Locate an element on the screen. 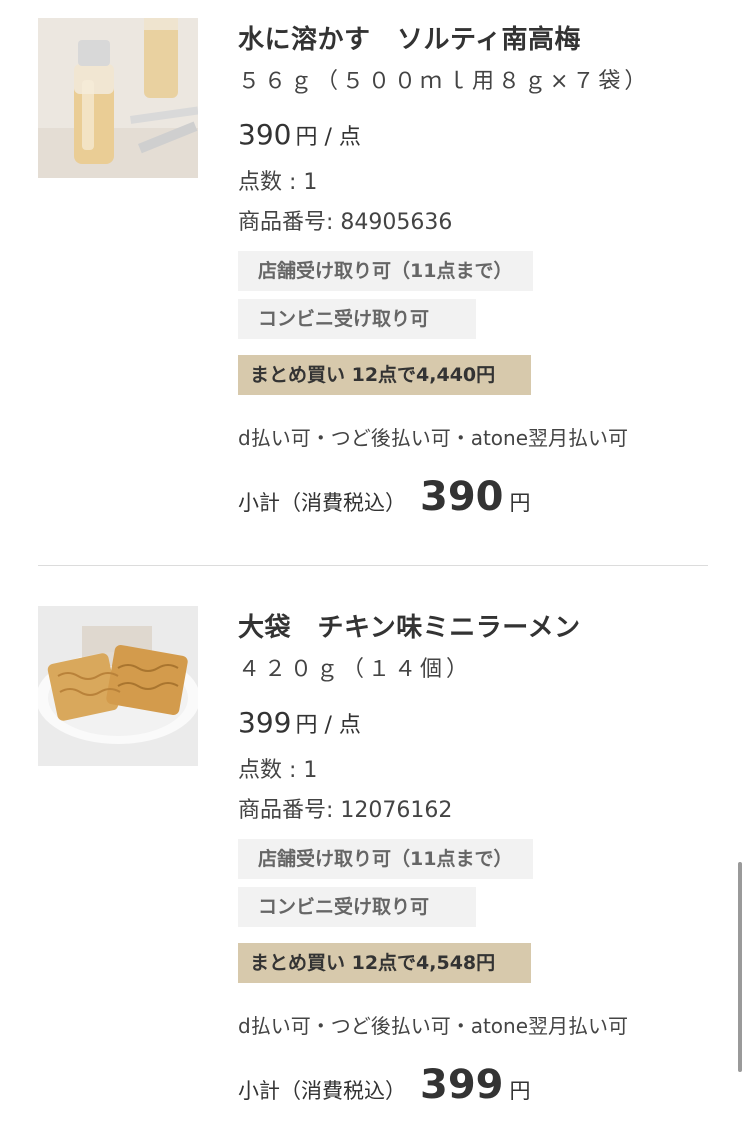 The height and width of the screenshot is (1145, 748). product-number: 商品番号: 84905636 is located at coordinates (345, 222).